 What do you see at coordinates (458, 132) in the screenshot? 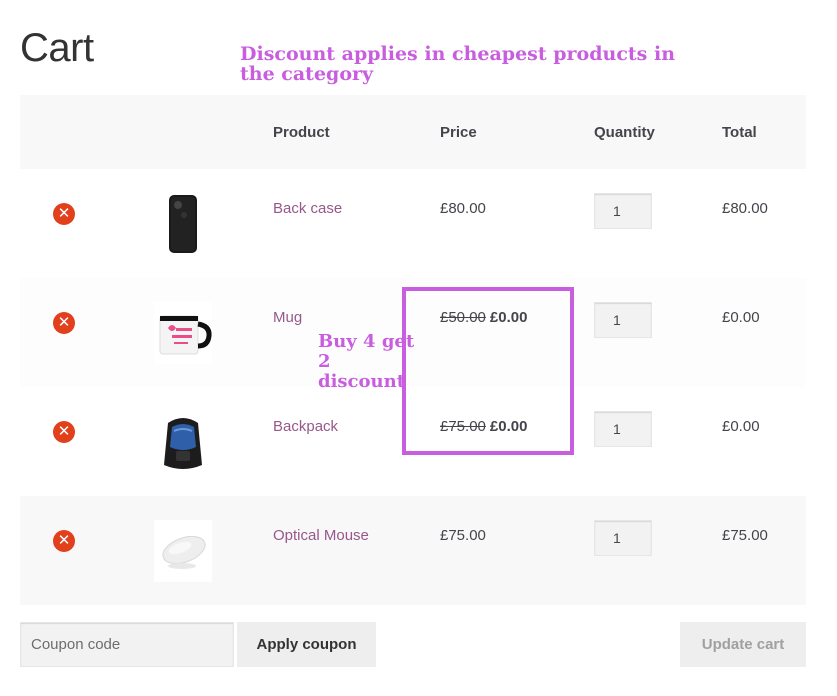
I see `header-price: Price` at bounding box center [458, 132].